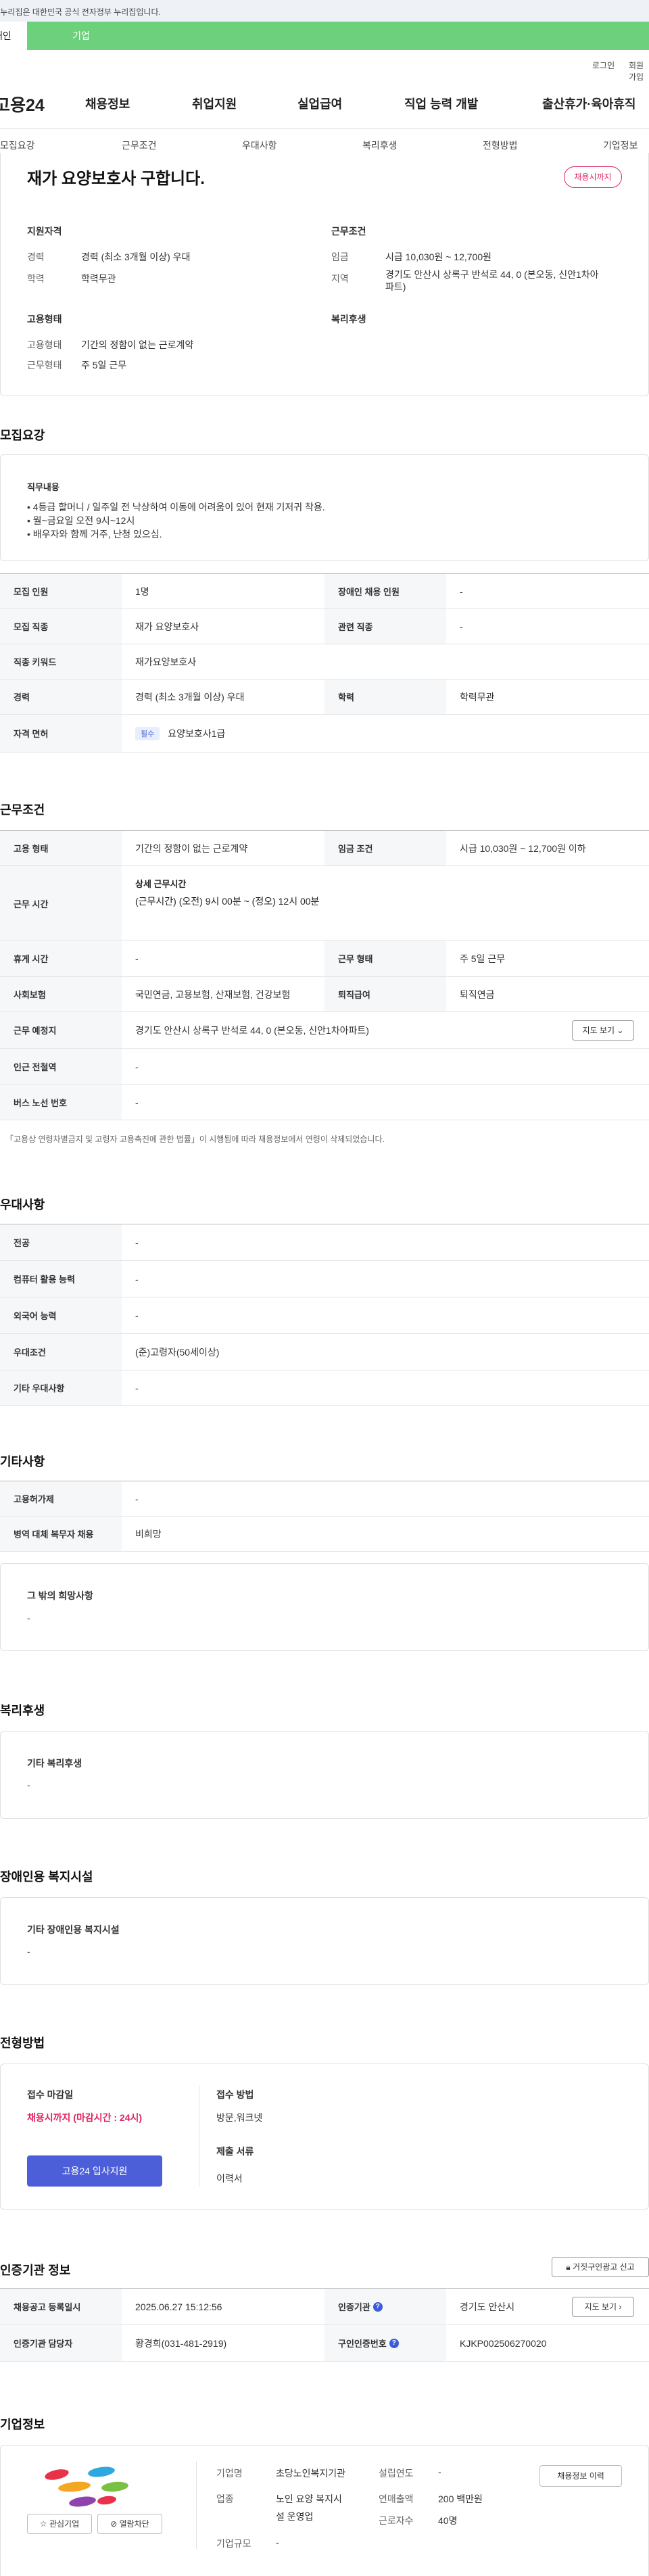 The image size is (649, 2576). Describe the element at coordinates (61, 848) in the screenshot. I see `th-emp: 고용 형태` at that location.